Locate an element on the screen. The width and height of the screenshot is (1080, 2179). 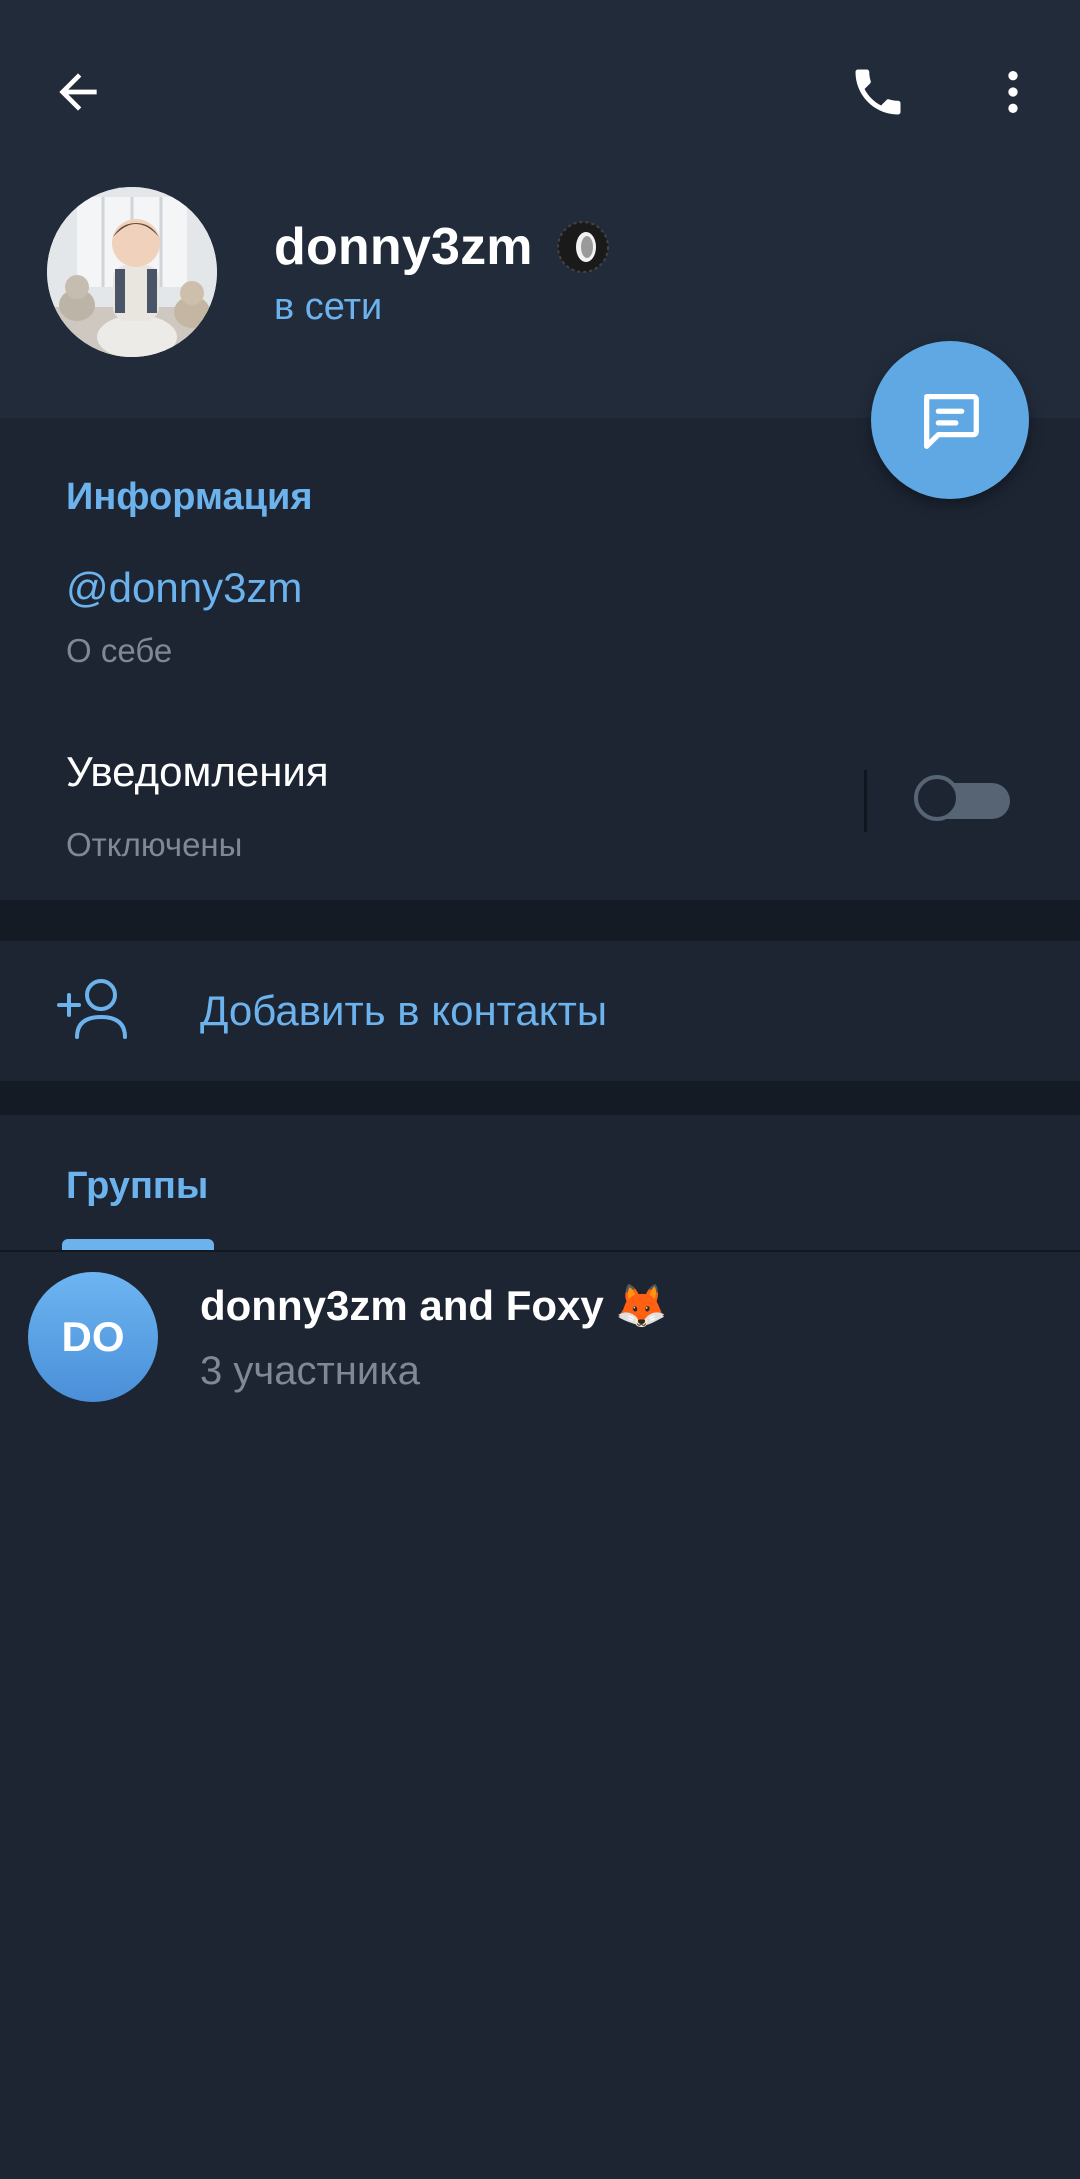
more-options-button is located at coordinates (1013, 92).